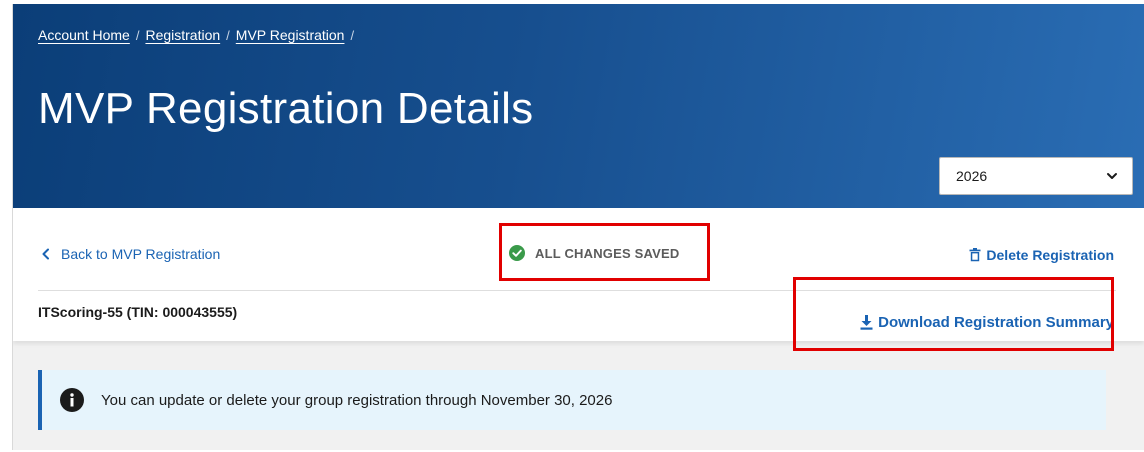 The width and height of the screenshot is (1144, 452). What do you see at coordinates (1036, 176) in the screenshot?
I see `year-select: 2026` at bounding box center [1036, 176].